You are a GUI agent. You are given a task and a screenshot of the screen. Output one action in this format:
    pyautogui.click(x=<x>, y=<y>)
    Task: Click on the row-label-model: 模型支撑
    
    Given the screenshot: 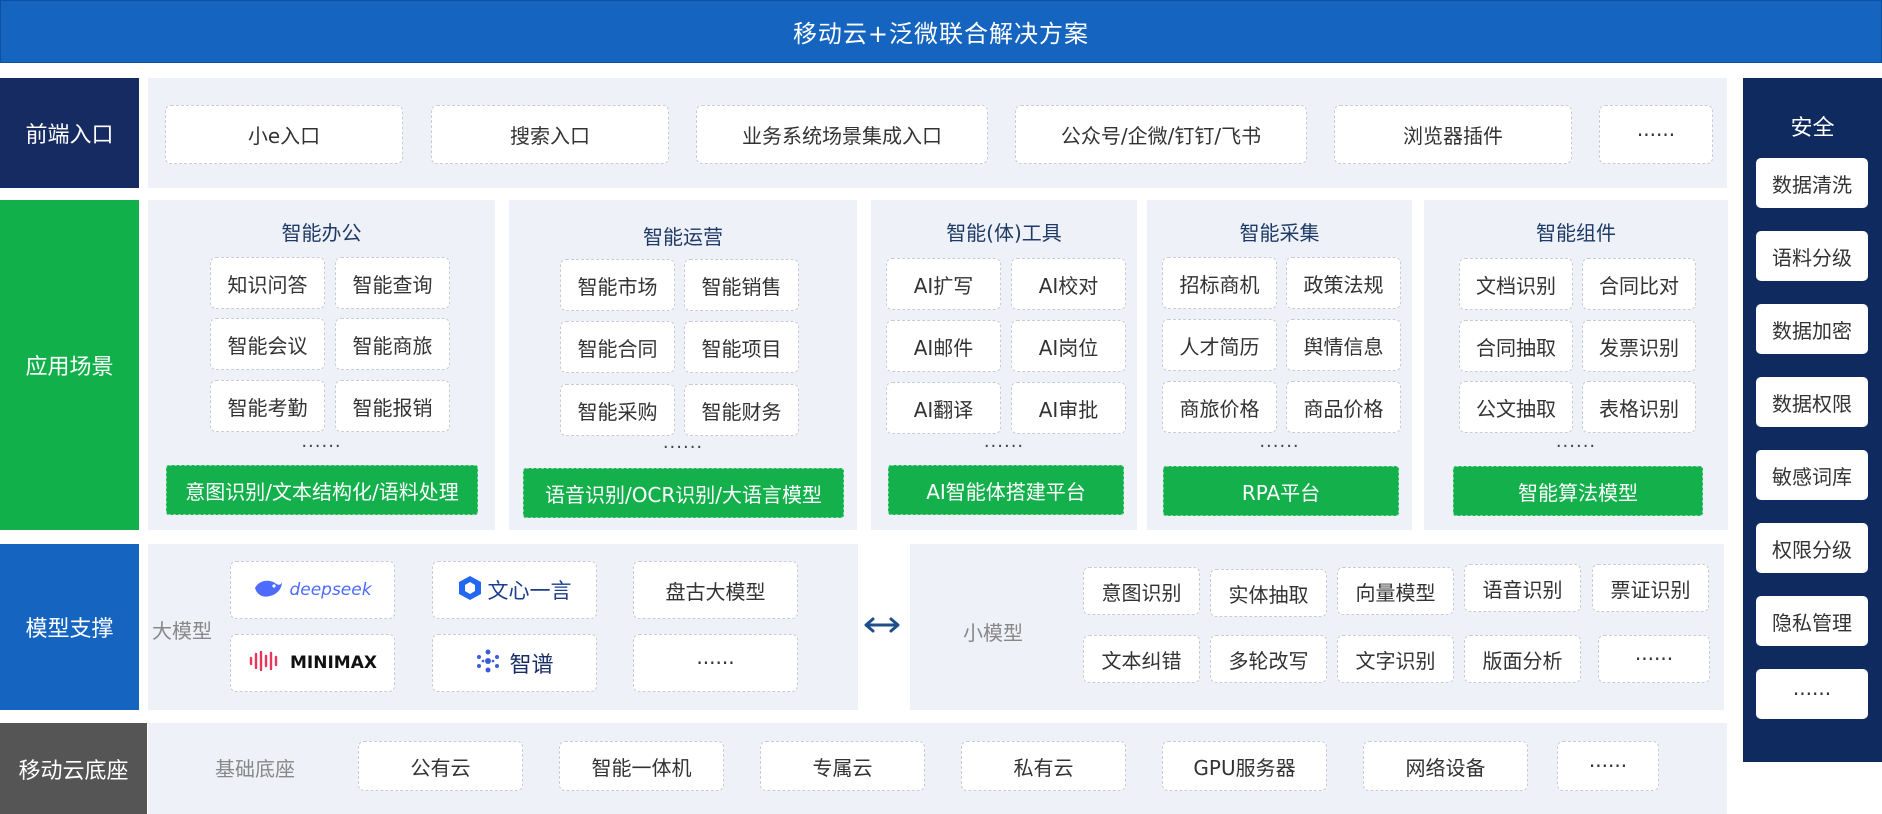 What is the action you would take?
    pyautogui.click(x=69, y=627)
    